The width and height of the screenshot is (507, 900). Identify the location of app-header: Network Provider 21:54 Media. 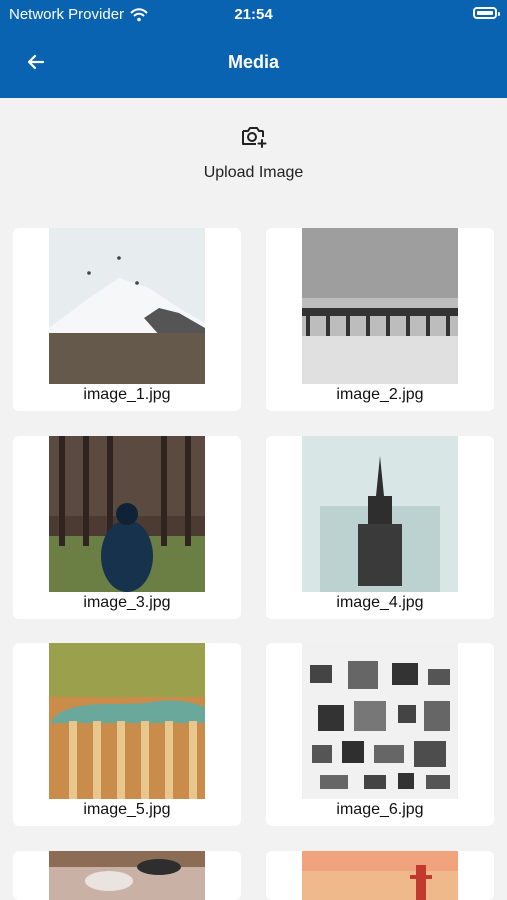
(253, 49).